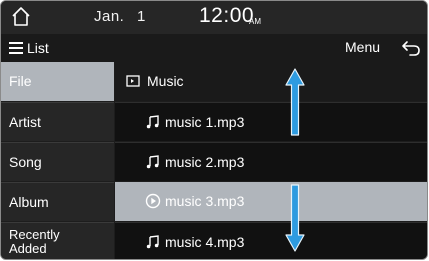  What do you see at coordinates (57, 161) in the screenshot?
I see `category-song: Song` at bounding box center [57, 161].